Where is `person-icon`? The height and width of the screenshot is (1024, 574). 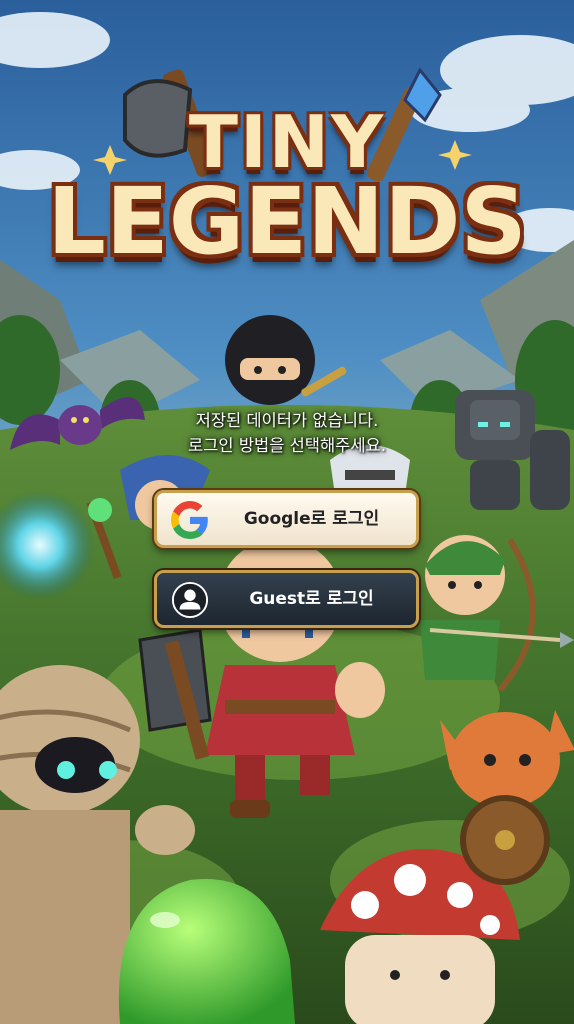
person-icon is located at coordinates (190, 600).